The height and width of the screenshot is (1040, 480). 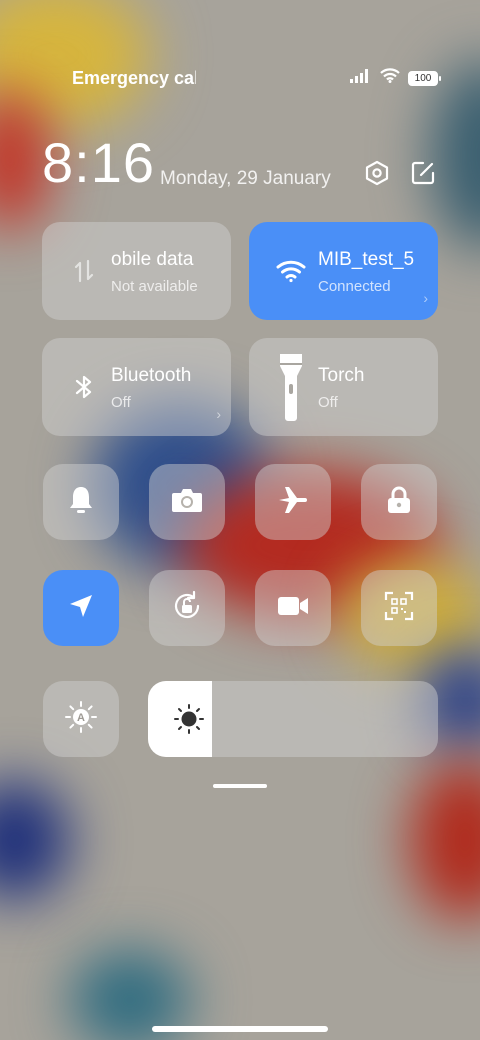 I want to click on tile-screen-record, so click(x=293, y=608).